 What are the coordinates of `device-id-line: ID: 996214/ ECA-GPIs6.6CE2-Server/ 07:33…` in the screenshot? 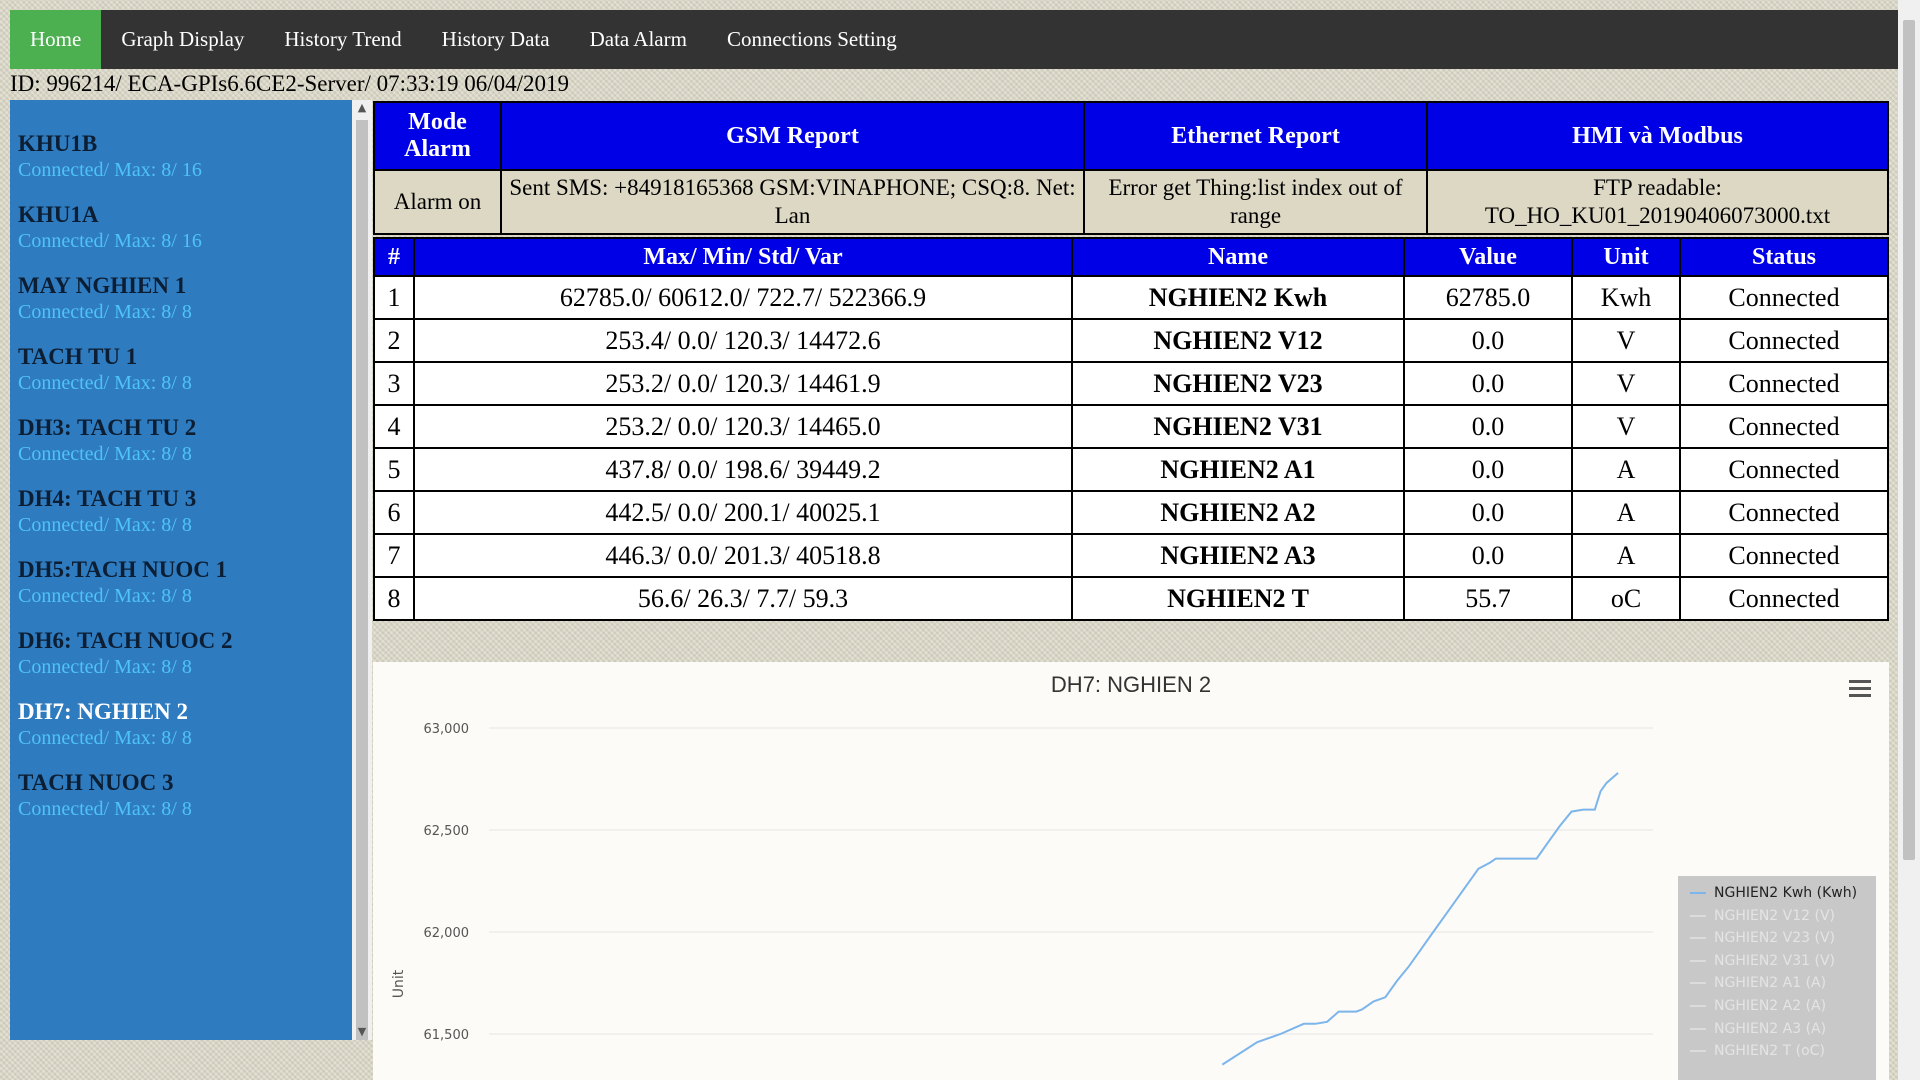 It's located at (289, 83).